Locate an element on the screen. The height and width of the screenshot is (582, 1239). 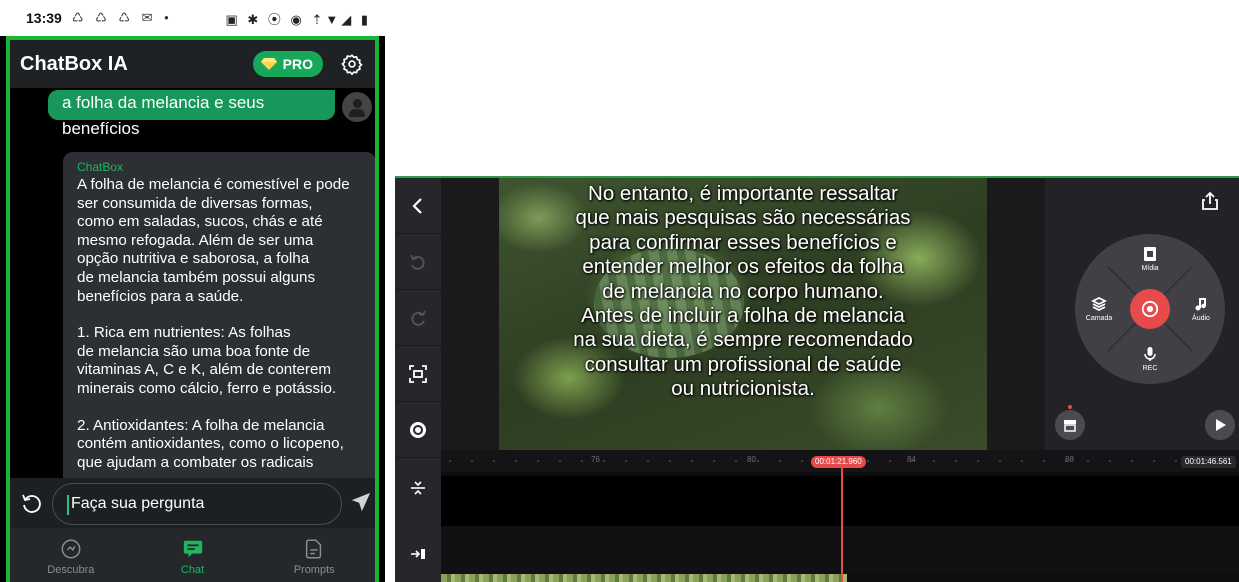
caption-line: de melancia no corpo humano. is located at coordinates (743, 291).